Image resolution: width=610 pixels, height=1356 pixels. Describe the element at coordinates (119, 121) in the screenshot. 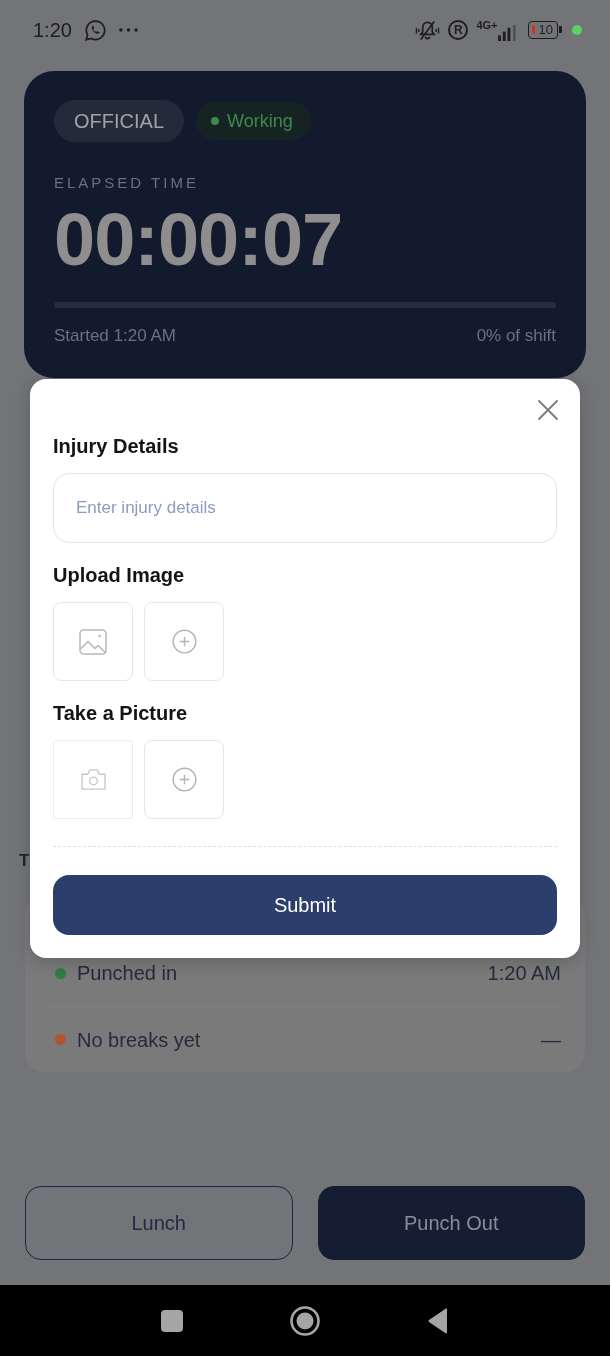

I see `shift-type-tag: OFFICIAL` at that location.